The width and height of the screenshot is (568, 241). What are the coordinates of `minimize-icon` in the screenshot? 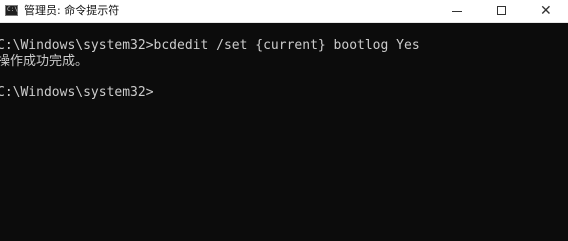 It's located at (457, 11).